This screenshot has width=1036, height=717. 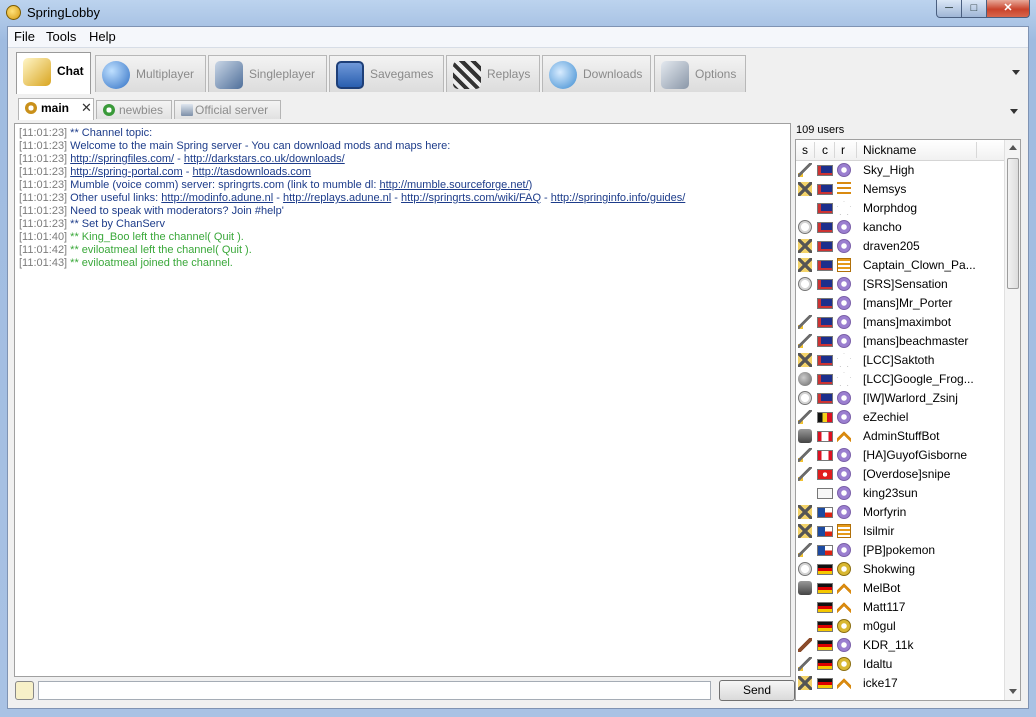 What do you see at coordinates (844, 607) in the screenshot?
I see `chevron-rank-icon` at bounding box center [844, 607].